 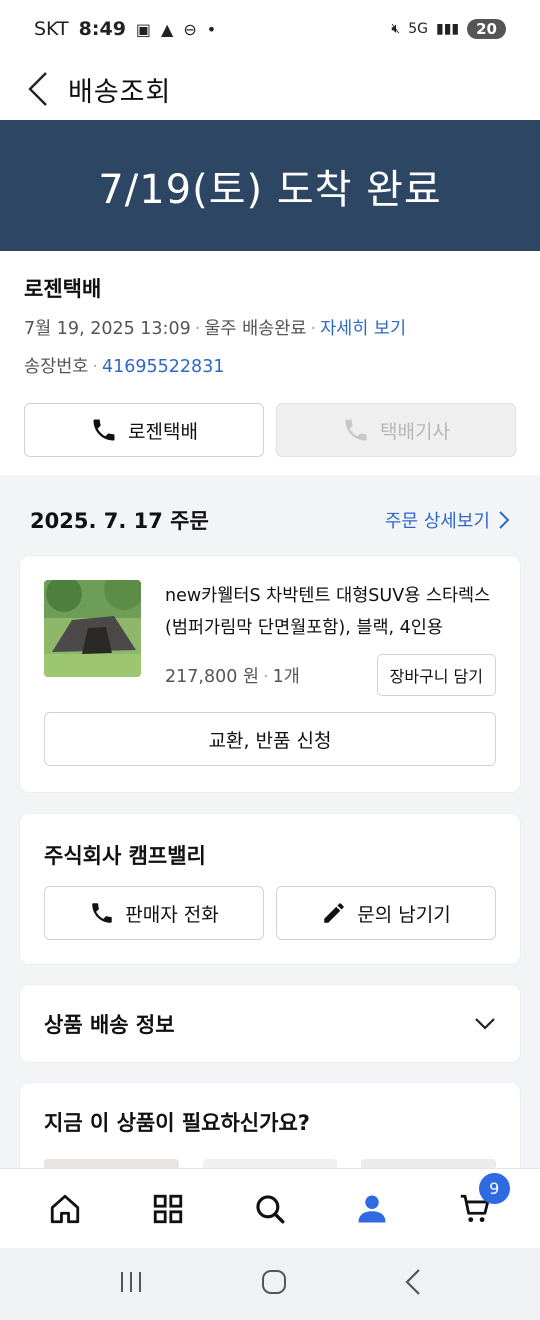 I want to click on home-circle-icon, so click(x=273, y=1282).